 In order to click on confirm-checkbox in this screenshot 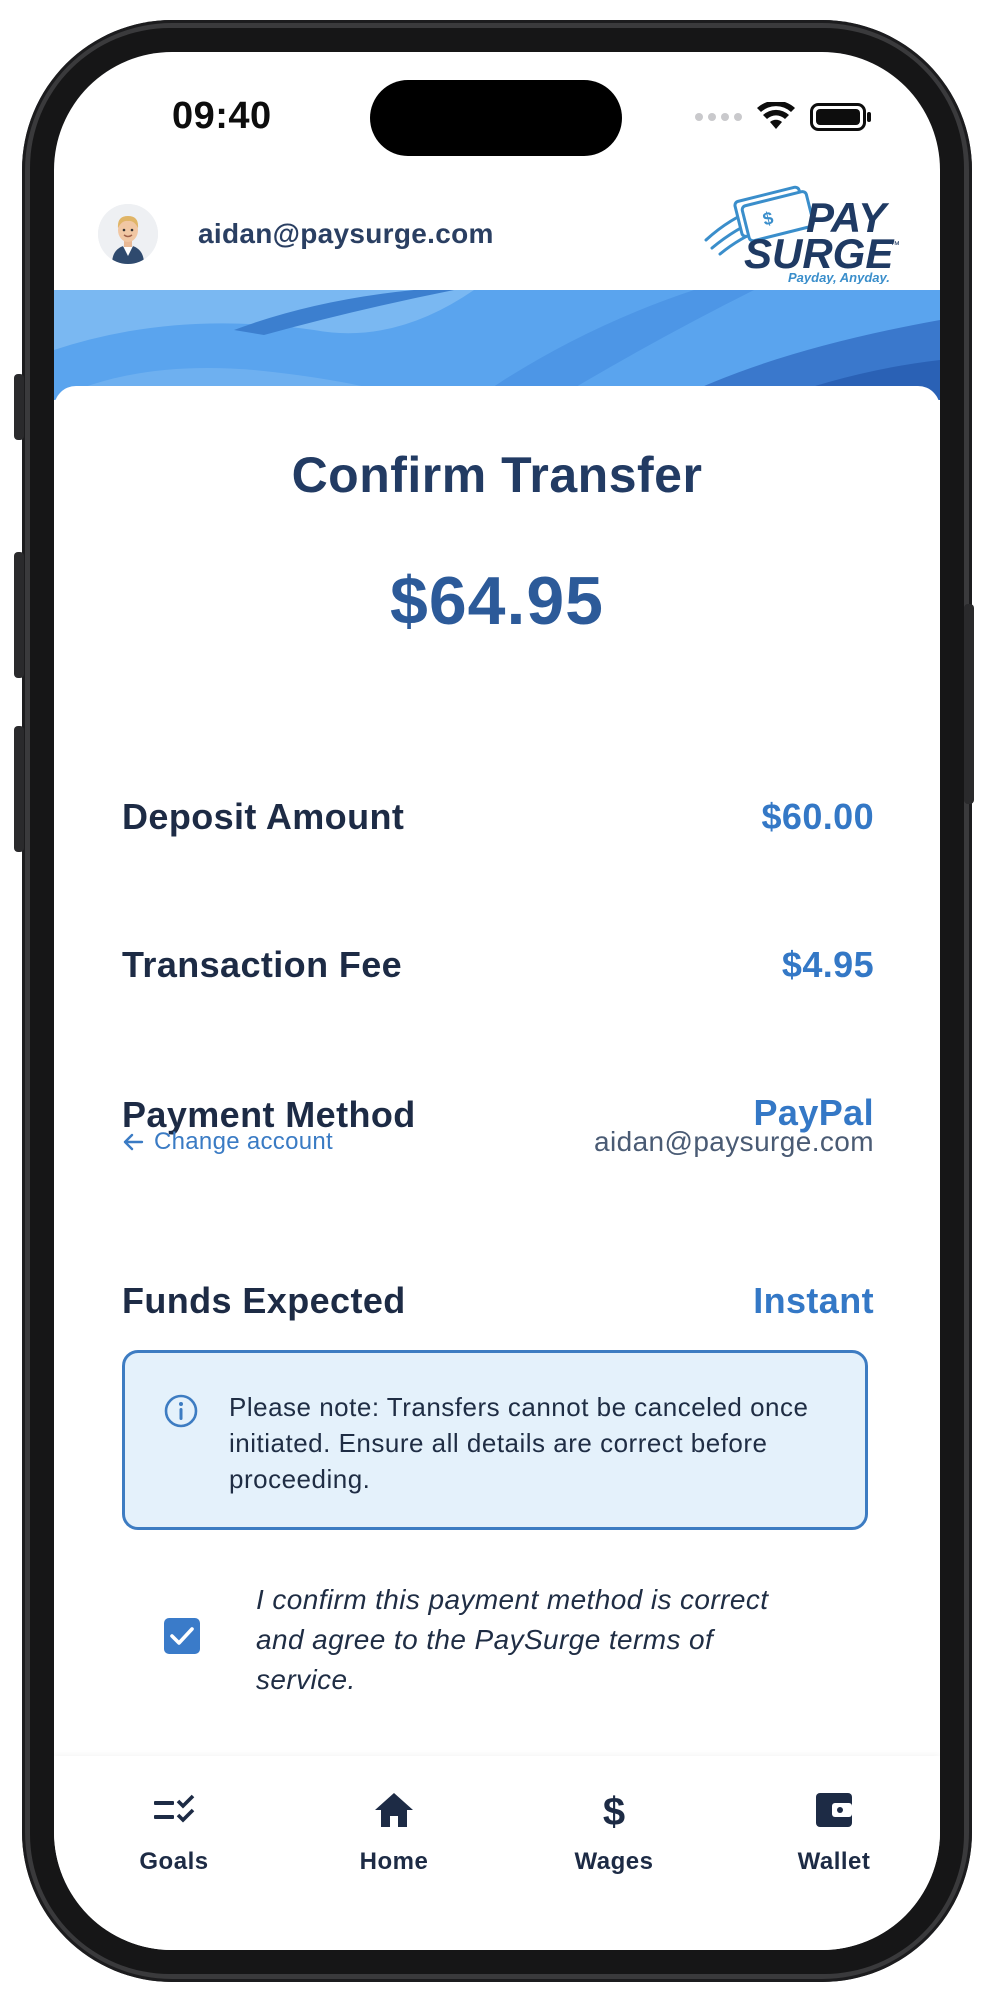, I will do `click(182, 1636)`.